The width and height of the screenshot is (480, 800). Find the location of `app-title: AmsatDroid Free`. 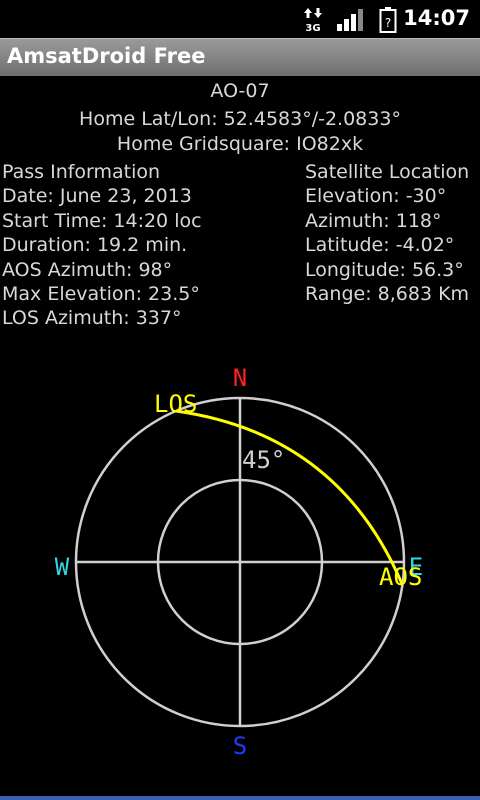

app-title: AmsatDroid Free is located at coordinates (106, 56).